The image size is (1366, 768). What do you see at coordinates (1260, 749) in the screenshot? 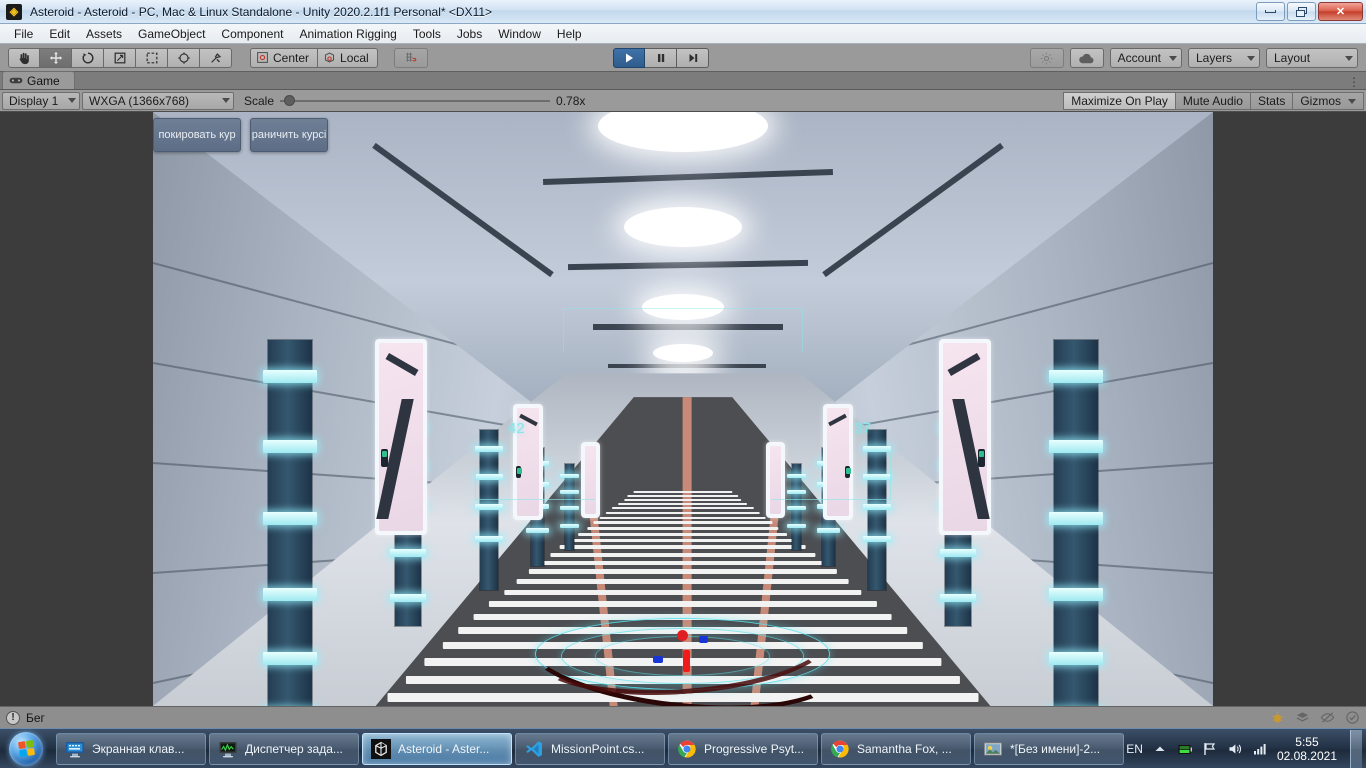
I see `network-icon` at bounding box center [1260, 749].